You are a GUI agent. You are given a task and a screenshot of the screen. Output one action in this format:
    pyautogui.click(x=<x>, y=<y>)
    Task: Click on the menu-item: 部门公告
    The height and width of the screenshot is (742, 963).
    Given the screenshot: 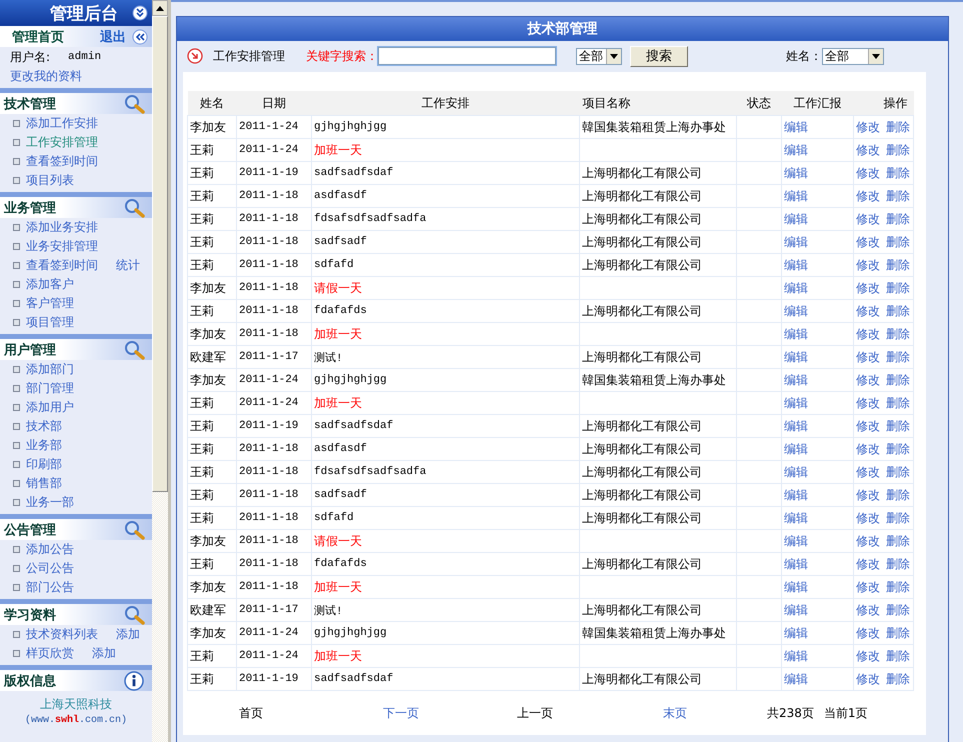 What is the action you would take?
    pyautogui.click(x=50, y=587)
    